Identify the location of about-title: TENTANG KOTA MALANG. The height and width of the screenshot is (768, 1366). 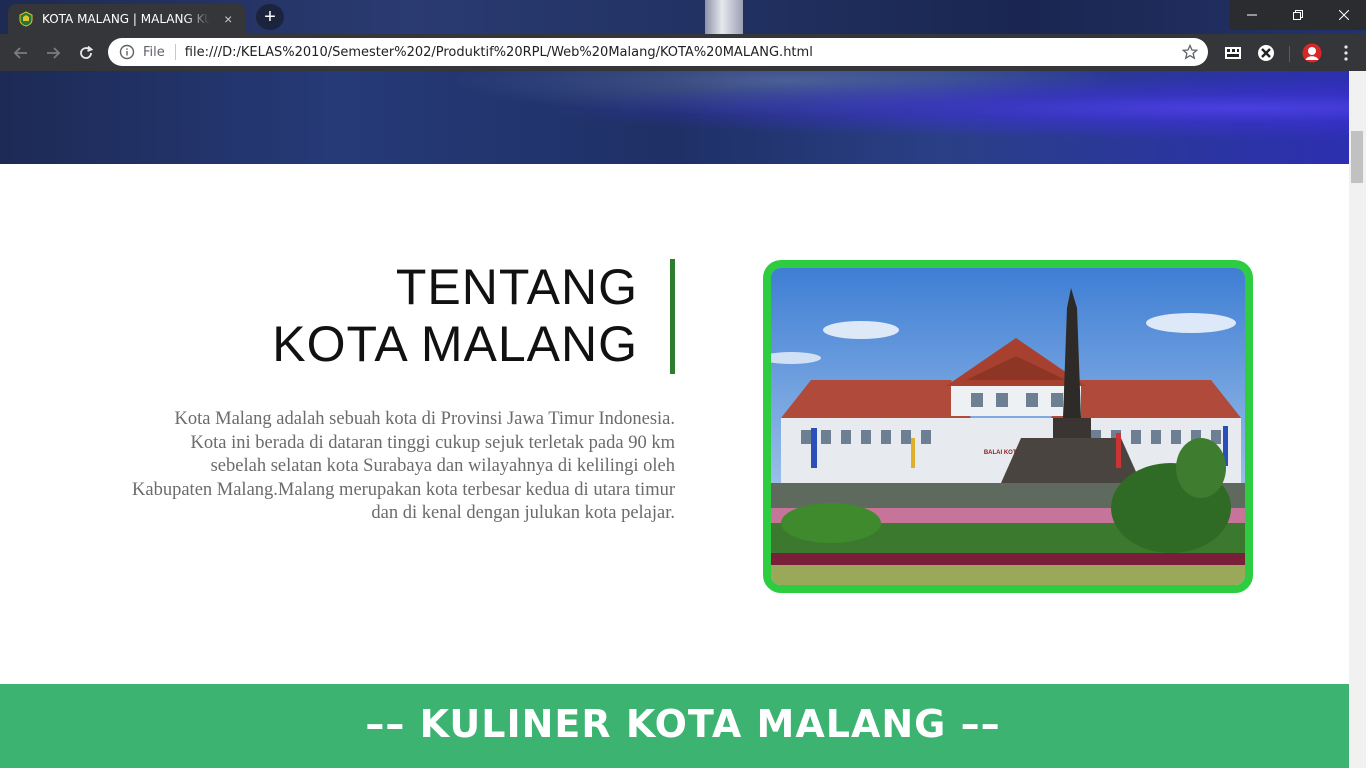
(455, 316).